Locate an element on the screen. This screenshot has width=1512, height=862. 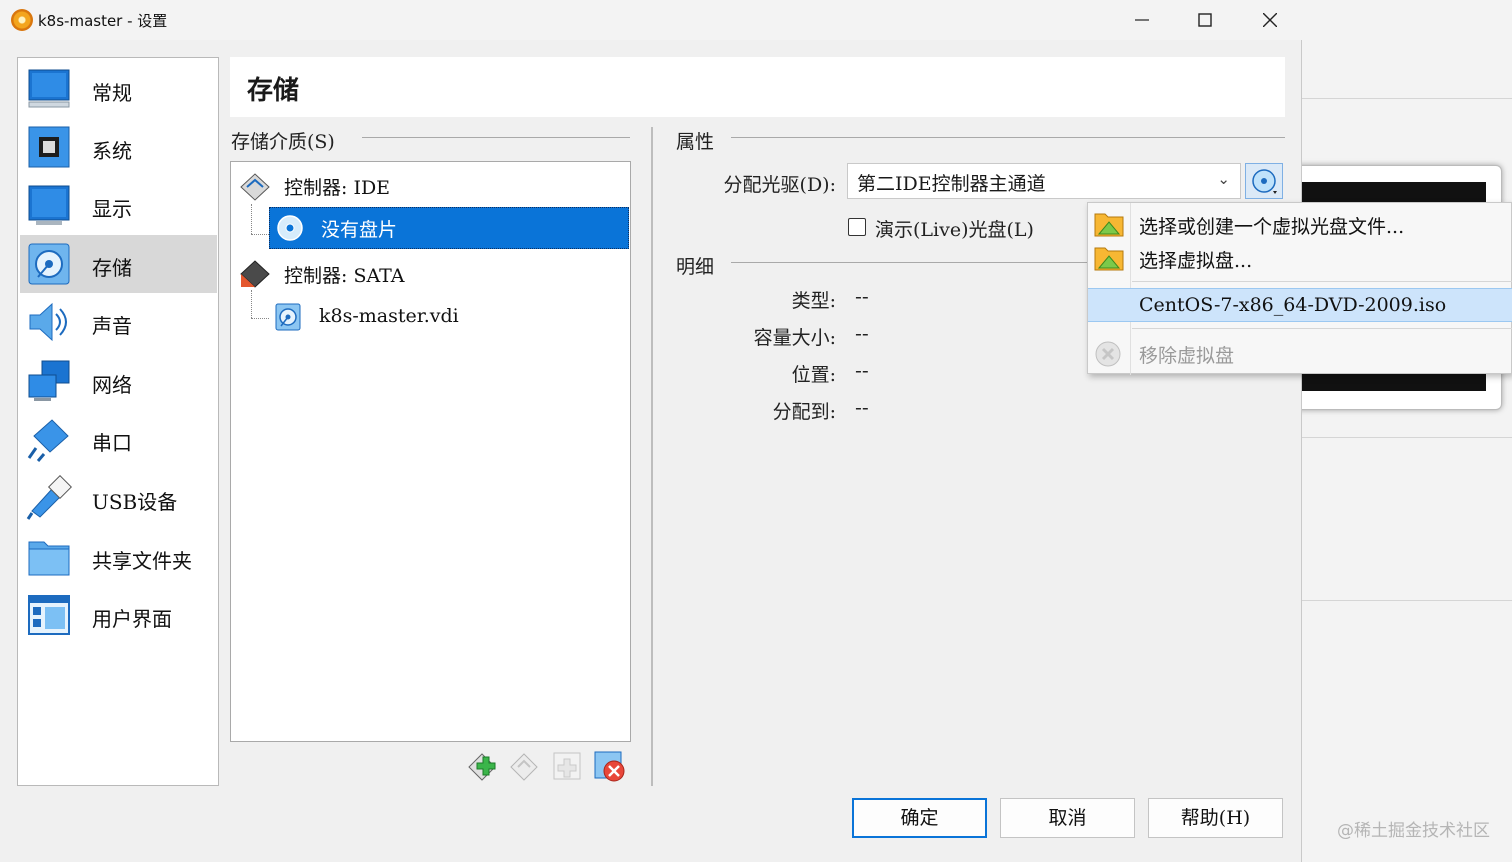
title-bar: k8s-master - 设置 is located at coordinates (651, 20).